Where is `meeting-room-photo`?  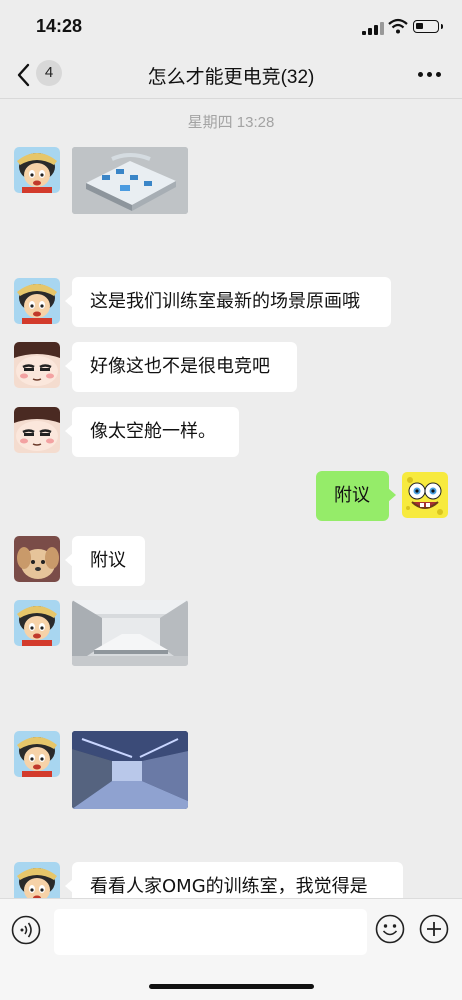
meeting-room-photo is located at coordinates (130, 633).